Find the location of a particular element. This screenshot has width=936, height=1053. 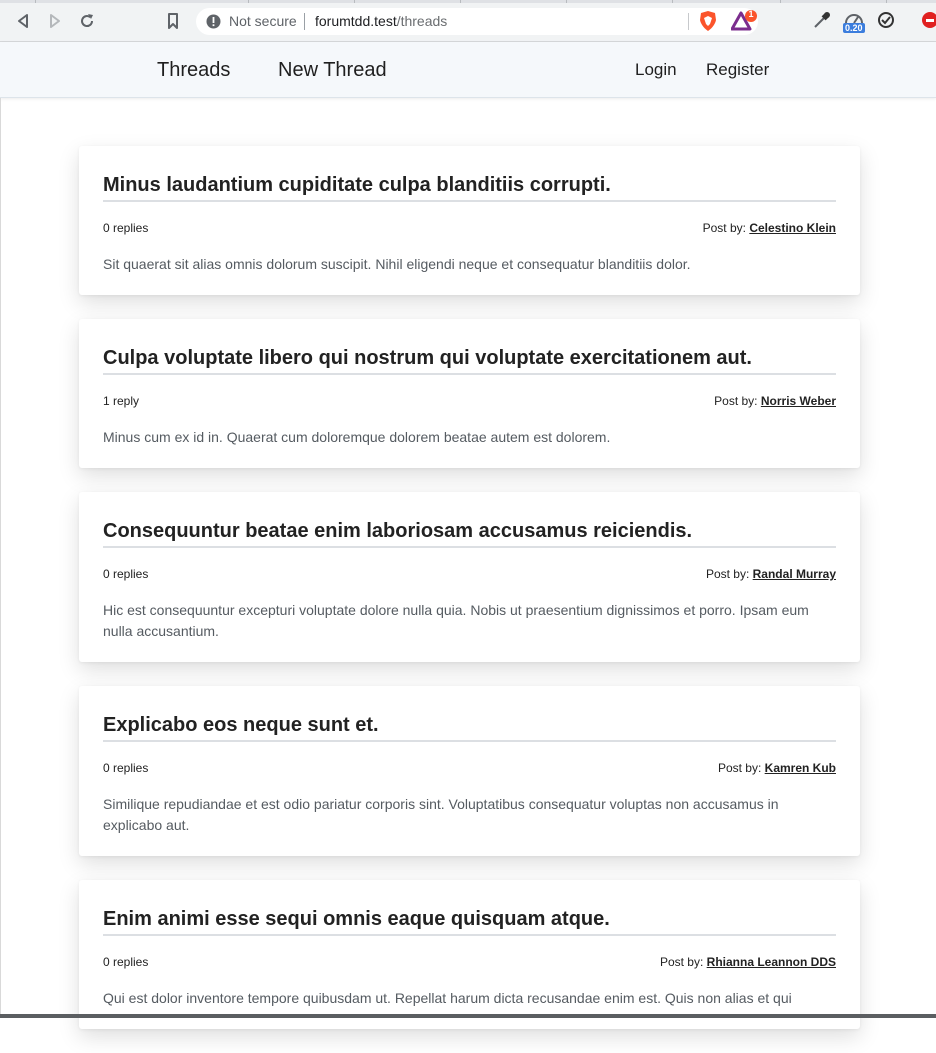

nav-threads-link: Threads is located at coordinates (193, 70).